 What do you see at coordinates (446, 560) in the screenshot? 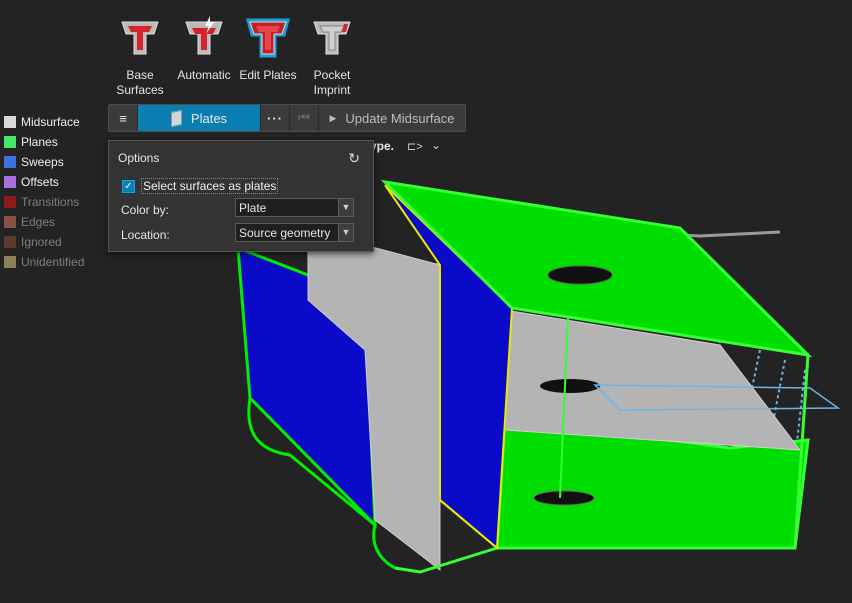
I see `bottom-edge` at bounding box center [446, 560].